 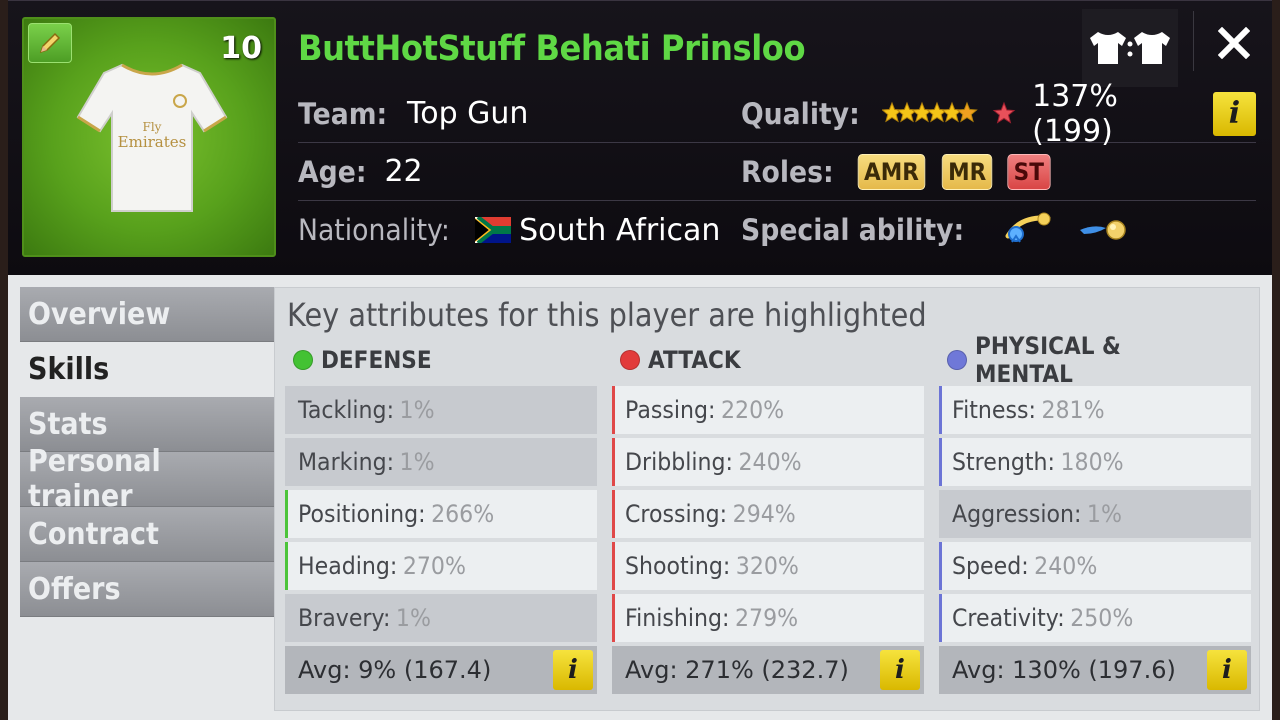 What do you see at coordinates (1193, 41) in the screenshot?
I see `header-divider` at bounding box center [1193, 41].